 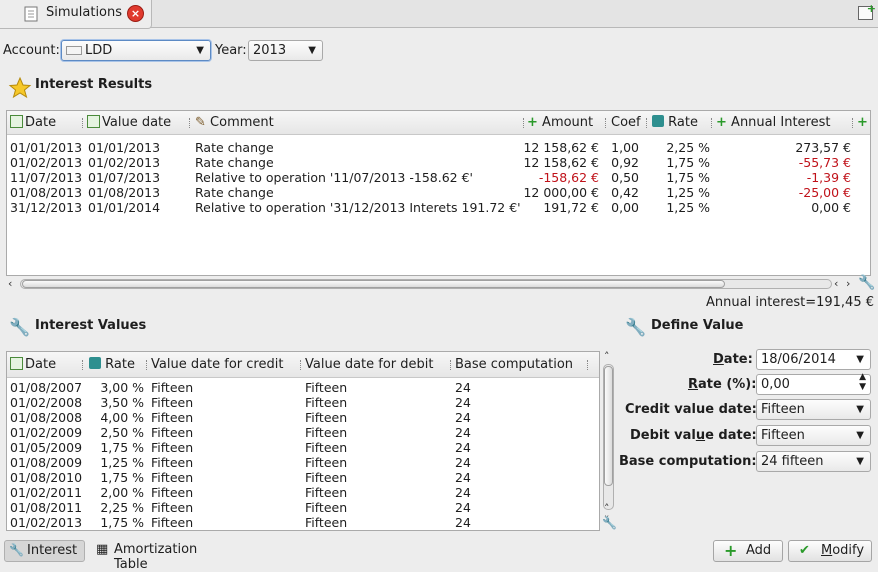 What do you see at coordinates (76, 14) in the screenshot?
I see `tab-simulations: Simulations ×` at bounding box center [76, 14].